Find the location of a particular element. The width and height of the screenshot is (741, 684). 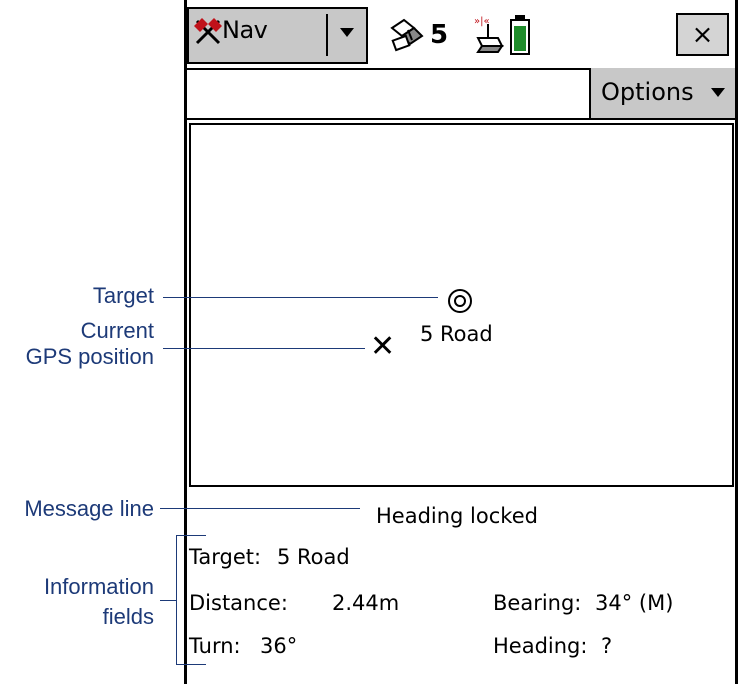

annotation-info-line2: fields is located at coordinates (128, 616).